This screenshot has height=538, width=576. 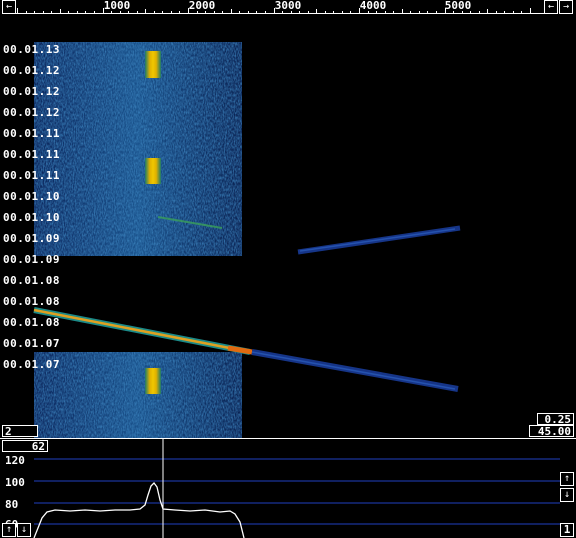 I want to click on waterfall-left-value: 2, so click(x=20, y=431).